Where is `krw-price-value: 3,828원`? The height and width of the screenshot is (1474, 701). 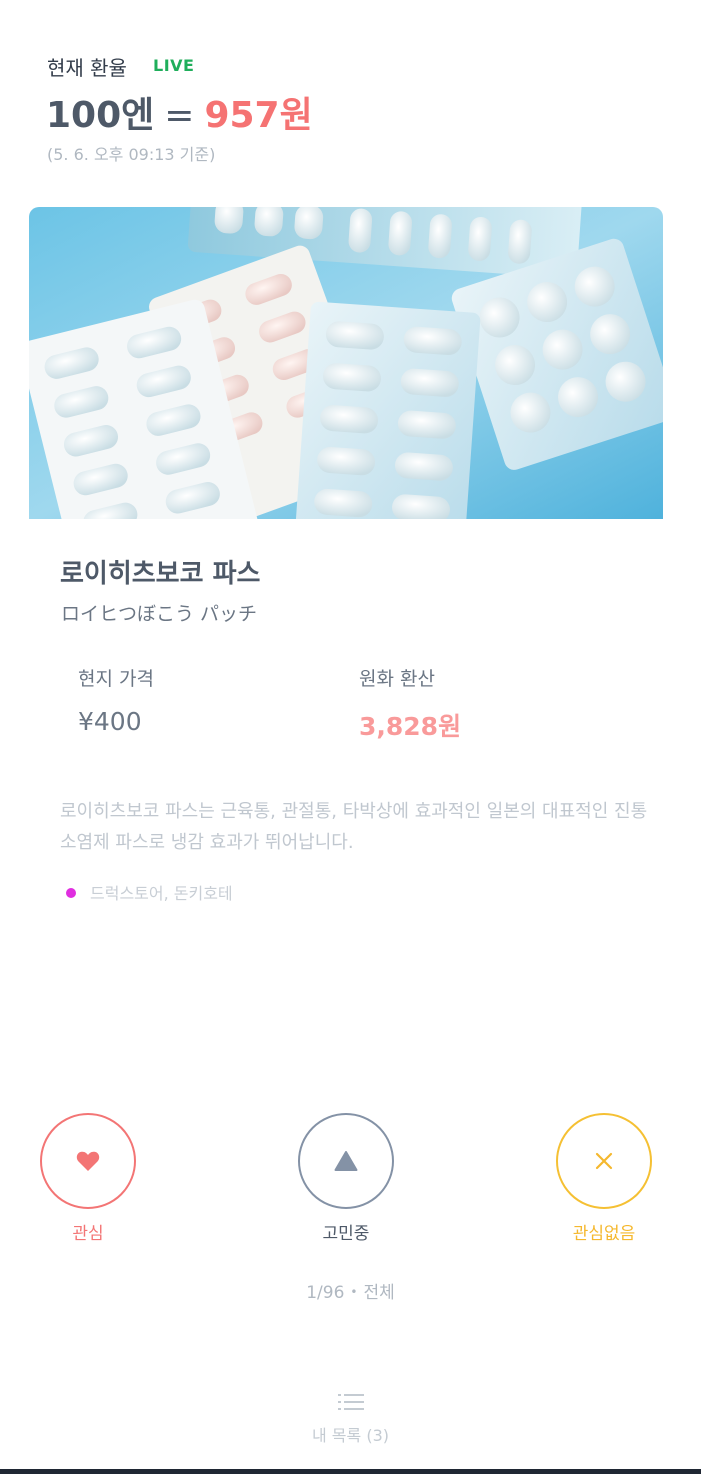 krw-price-value: 3,828원 is located at coordinates (410, 726).